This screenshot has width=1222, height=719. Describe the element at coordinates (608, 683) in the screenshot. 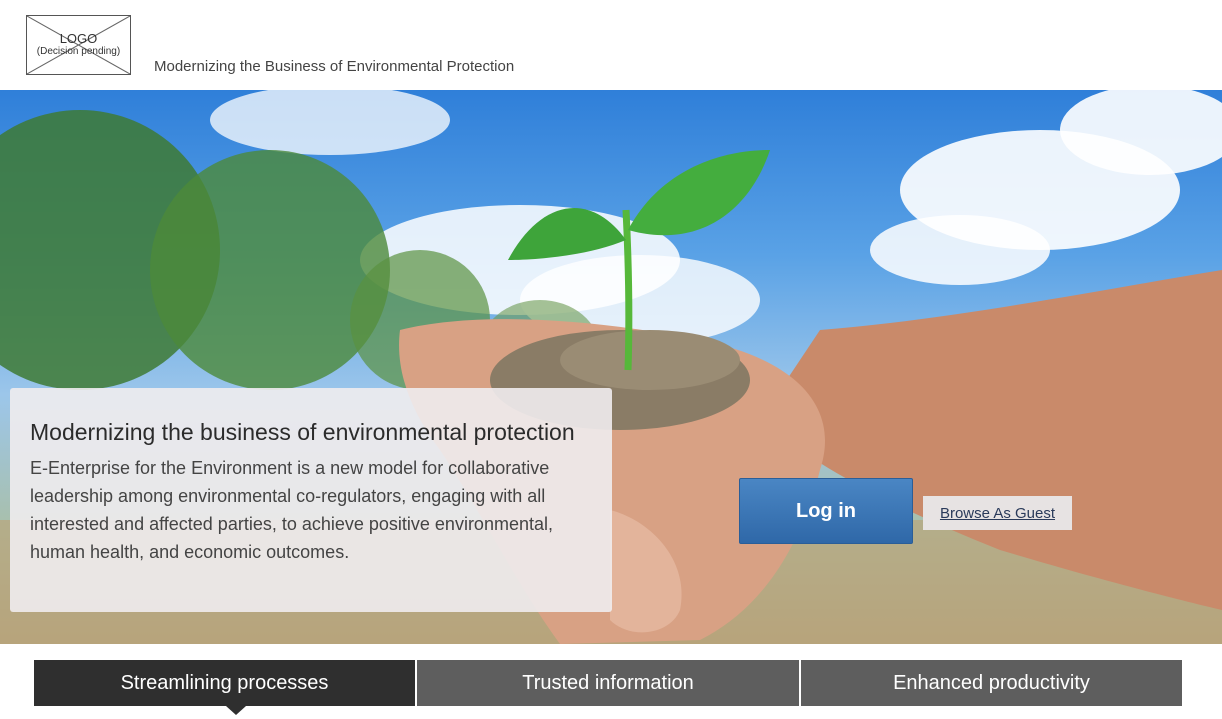

I see `tab-trusted-information: Trusted information` at that location.